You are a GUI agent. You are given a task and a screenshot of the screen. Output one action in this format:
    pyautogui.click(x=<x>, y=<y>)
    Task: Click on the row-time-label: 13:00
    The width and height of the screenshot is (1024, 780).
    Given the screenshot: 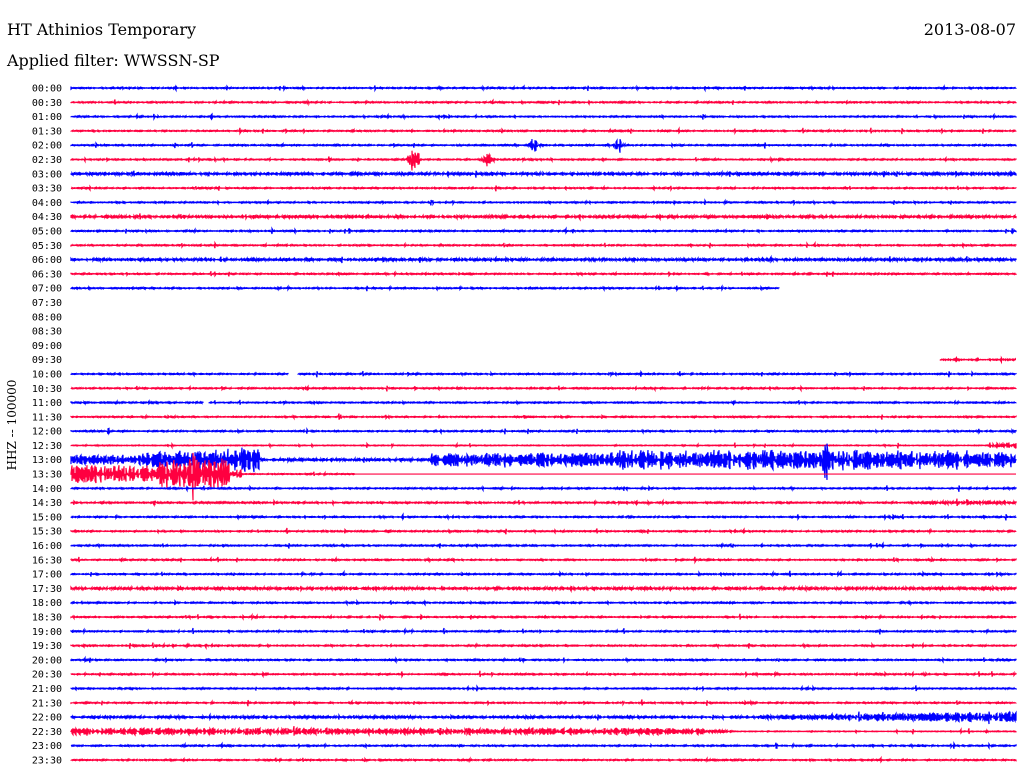 What is the action you would take?
    pyautogui.click(x=47, y=460)
    